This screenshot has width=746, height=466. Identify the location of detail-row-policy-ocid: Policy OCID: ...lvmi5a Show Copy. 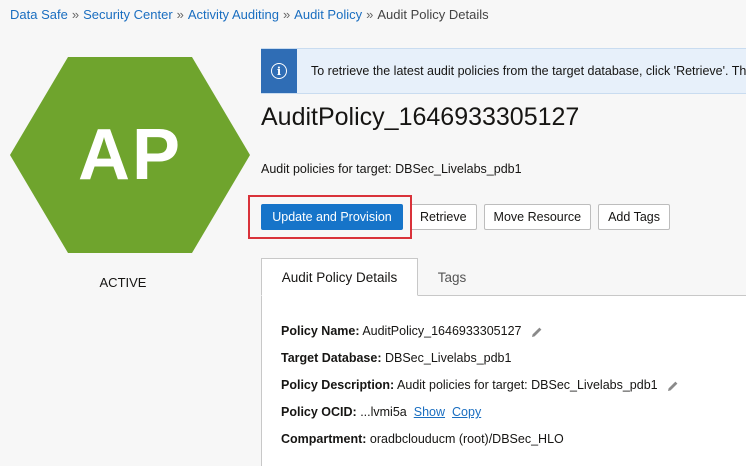
(381, 412).